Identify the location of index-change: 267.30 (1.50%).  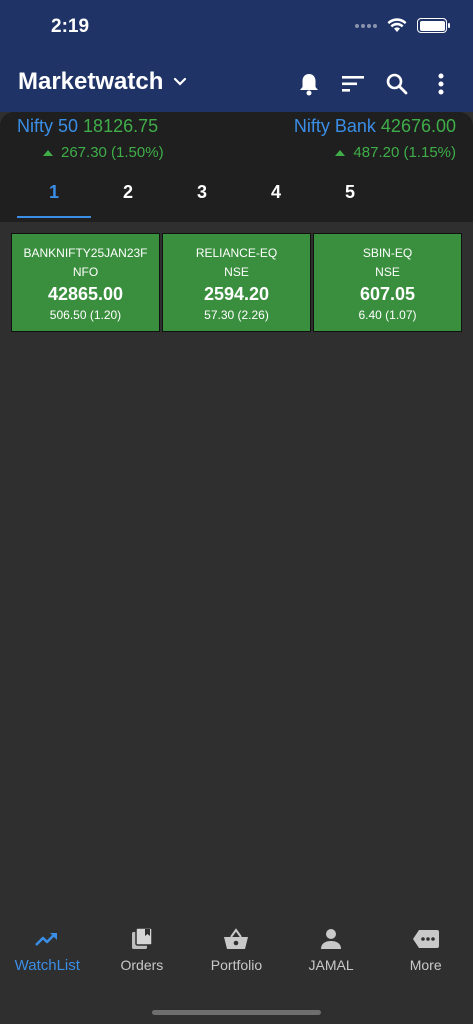
(103, 152).